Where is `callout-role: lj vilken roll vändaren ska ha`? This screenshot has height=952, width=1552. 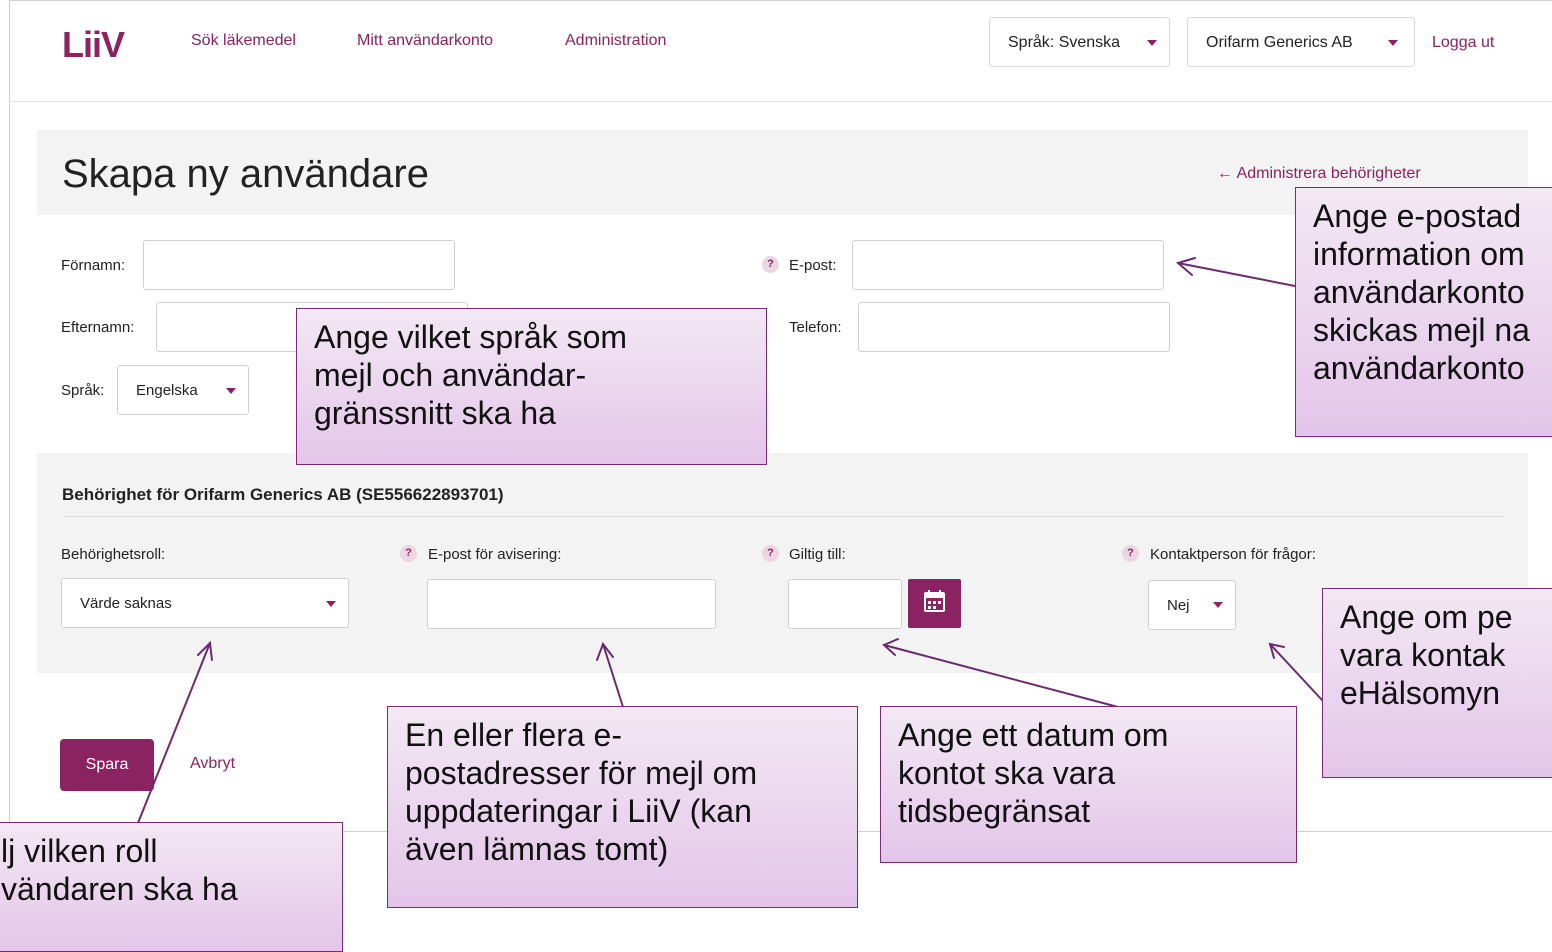
callout-role: lj vilken roll vändaren ska ha is located at coordinates (171, 887).